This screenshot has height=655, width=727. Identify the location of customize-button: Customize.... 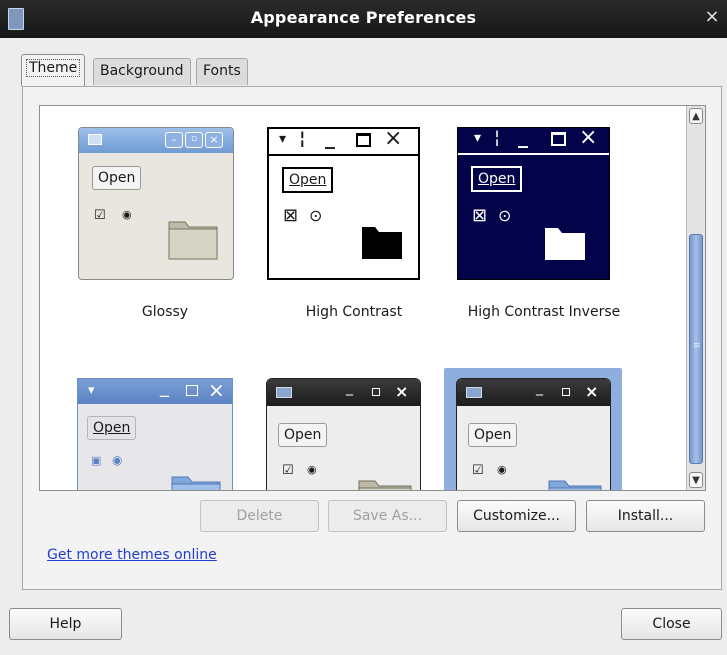
(516, 516).